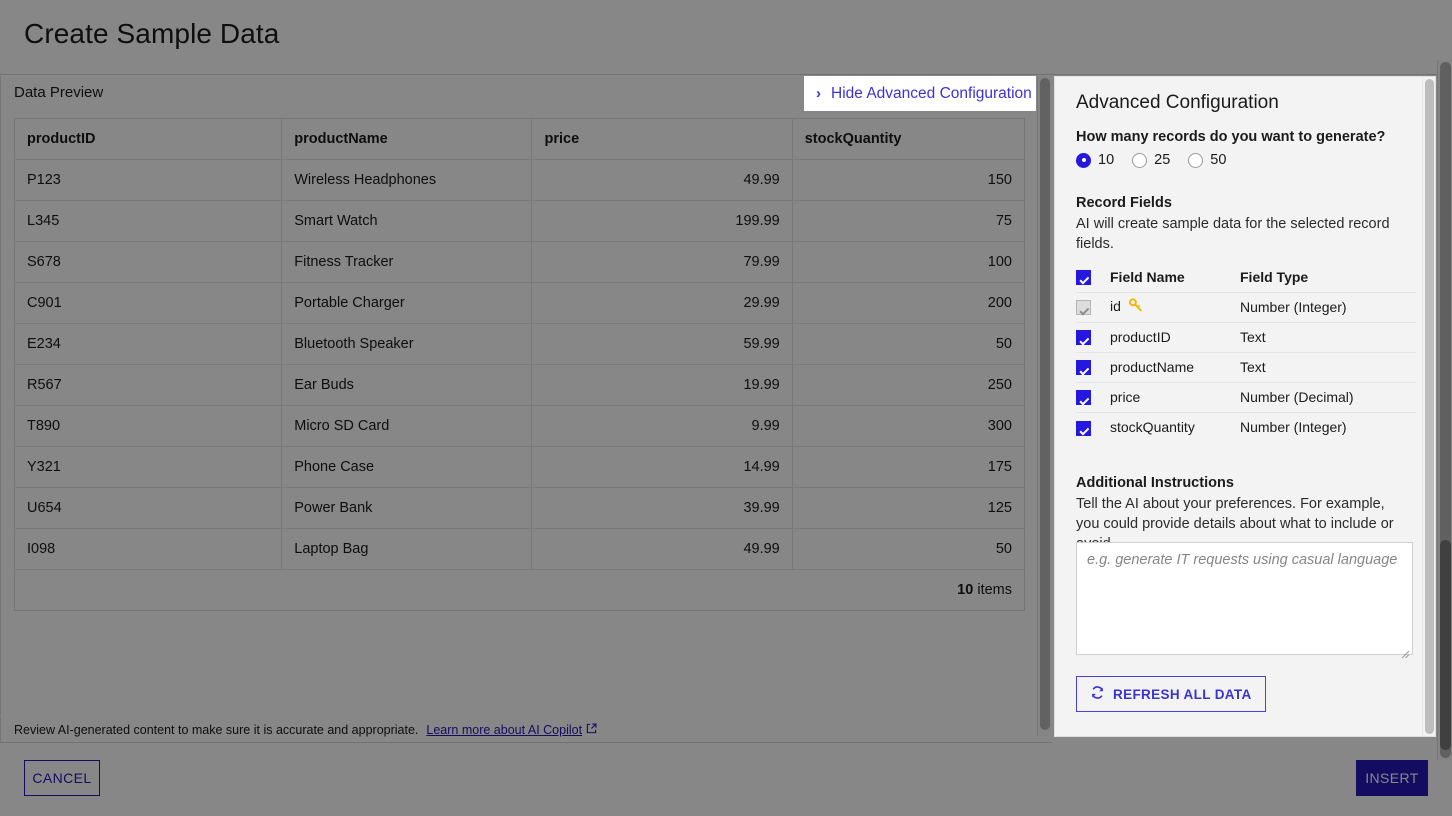  What do you see at coordinates (908, 426) in the screenshot?
I see `cell-stockquantity: 300` at bounding box center [908, 426].